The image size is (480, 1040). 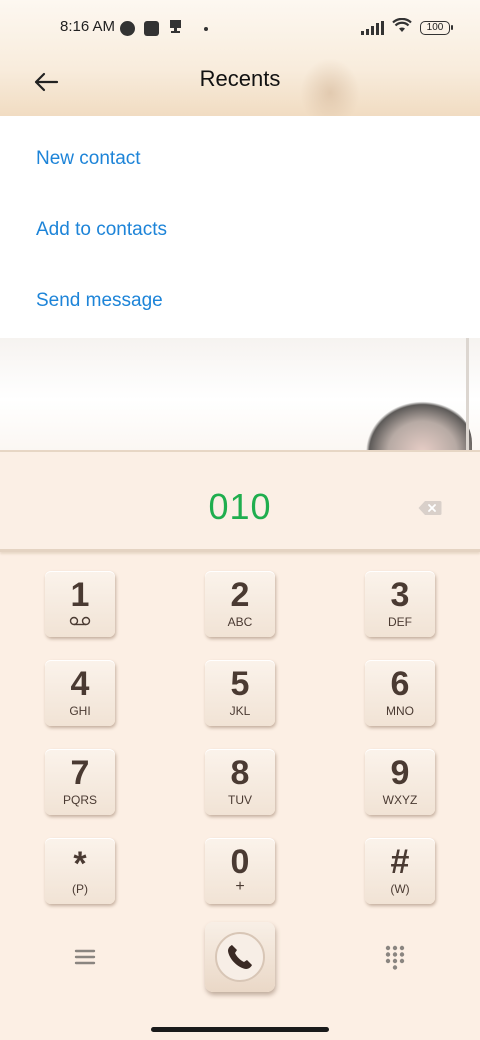 What do you see at coordinates (240, 886) in the screenshot?
I see `key-0-letters: +` at bounding box center [240, 886].